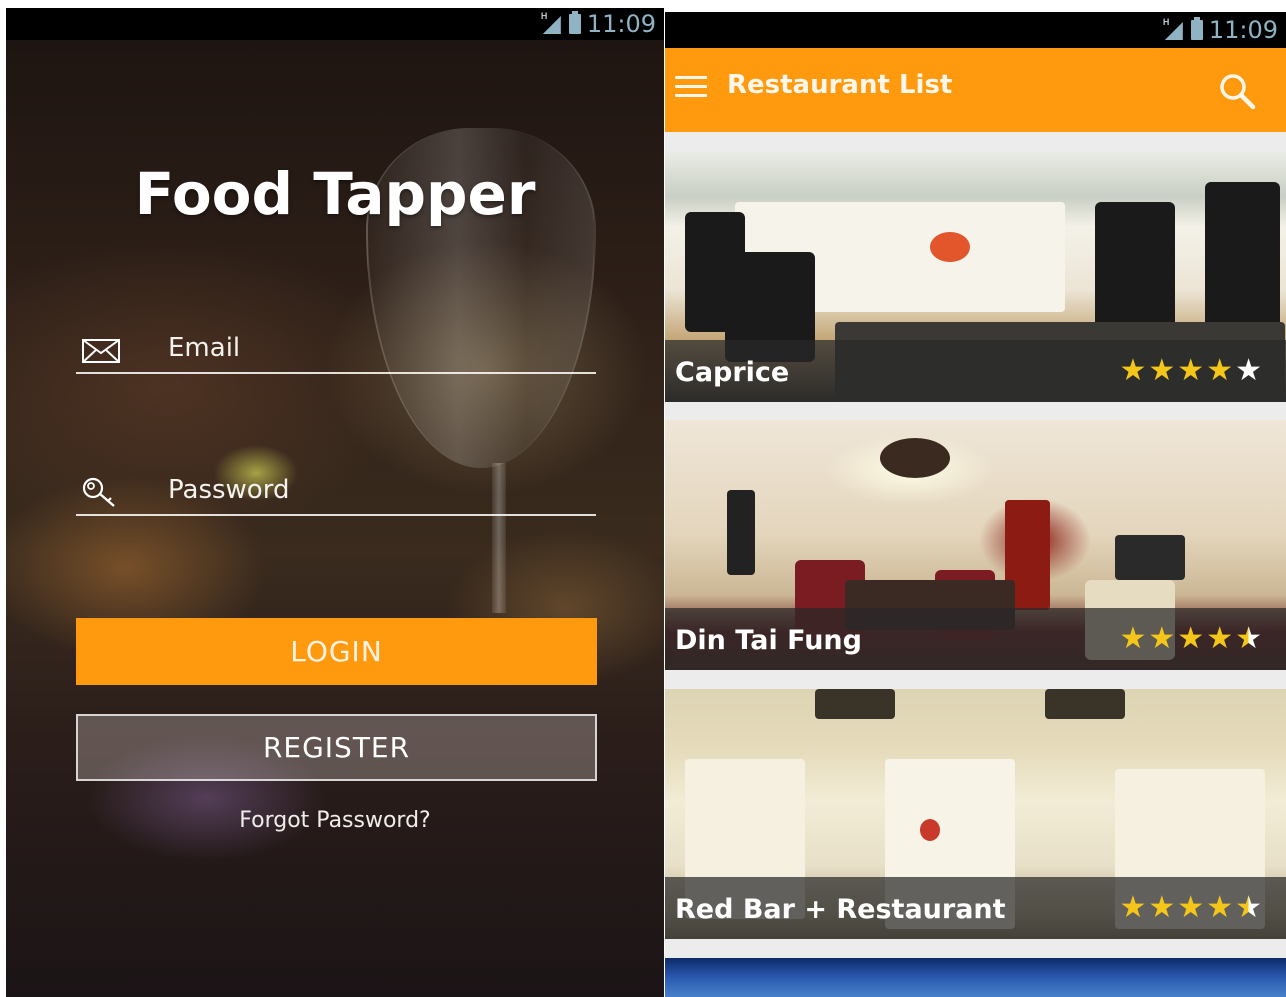 The image size is (1286, 997). Describe the element at coordinates (1237, 91) in the screenshot. I see `search-icon` at that location.